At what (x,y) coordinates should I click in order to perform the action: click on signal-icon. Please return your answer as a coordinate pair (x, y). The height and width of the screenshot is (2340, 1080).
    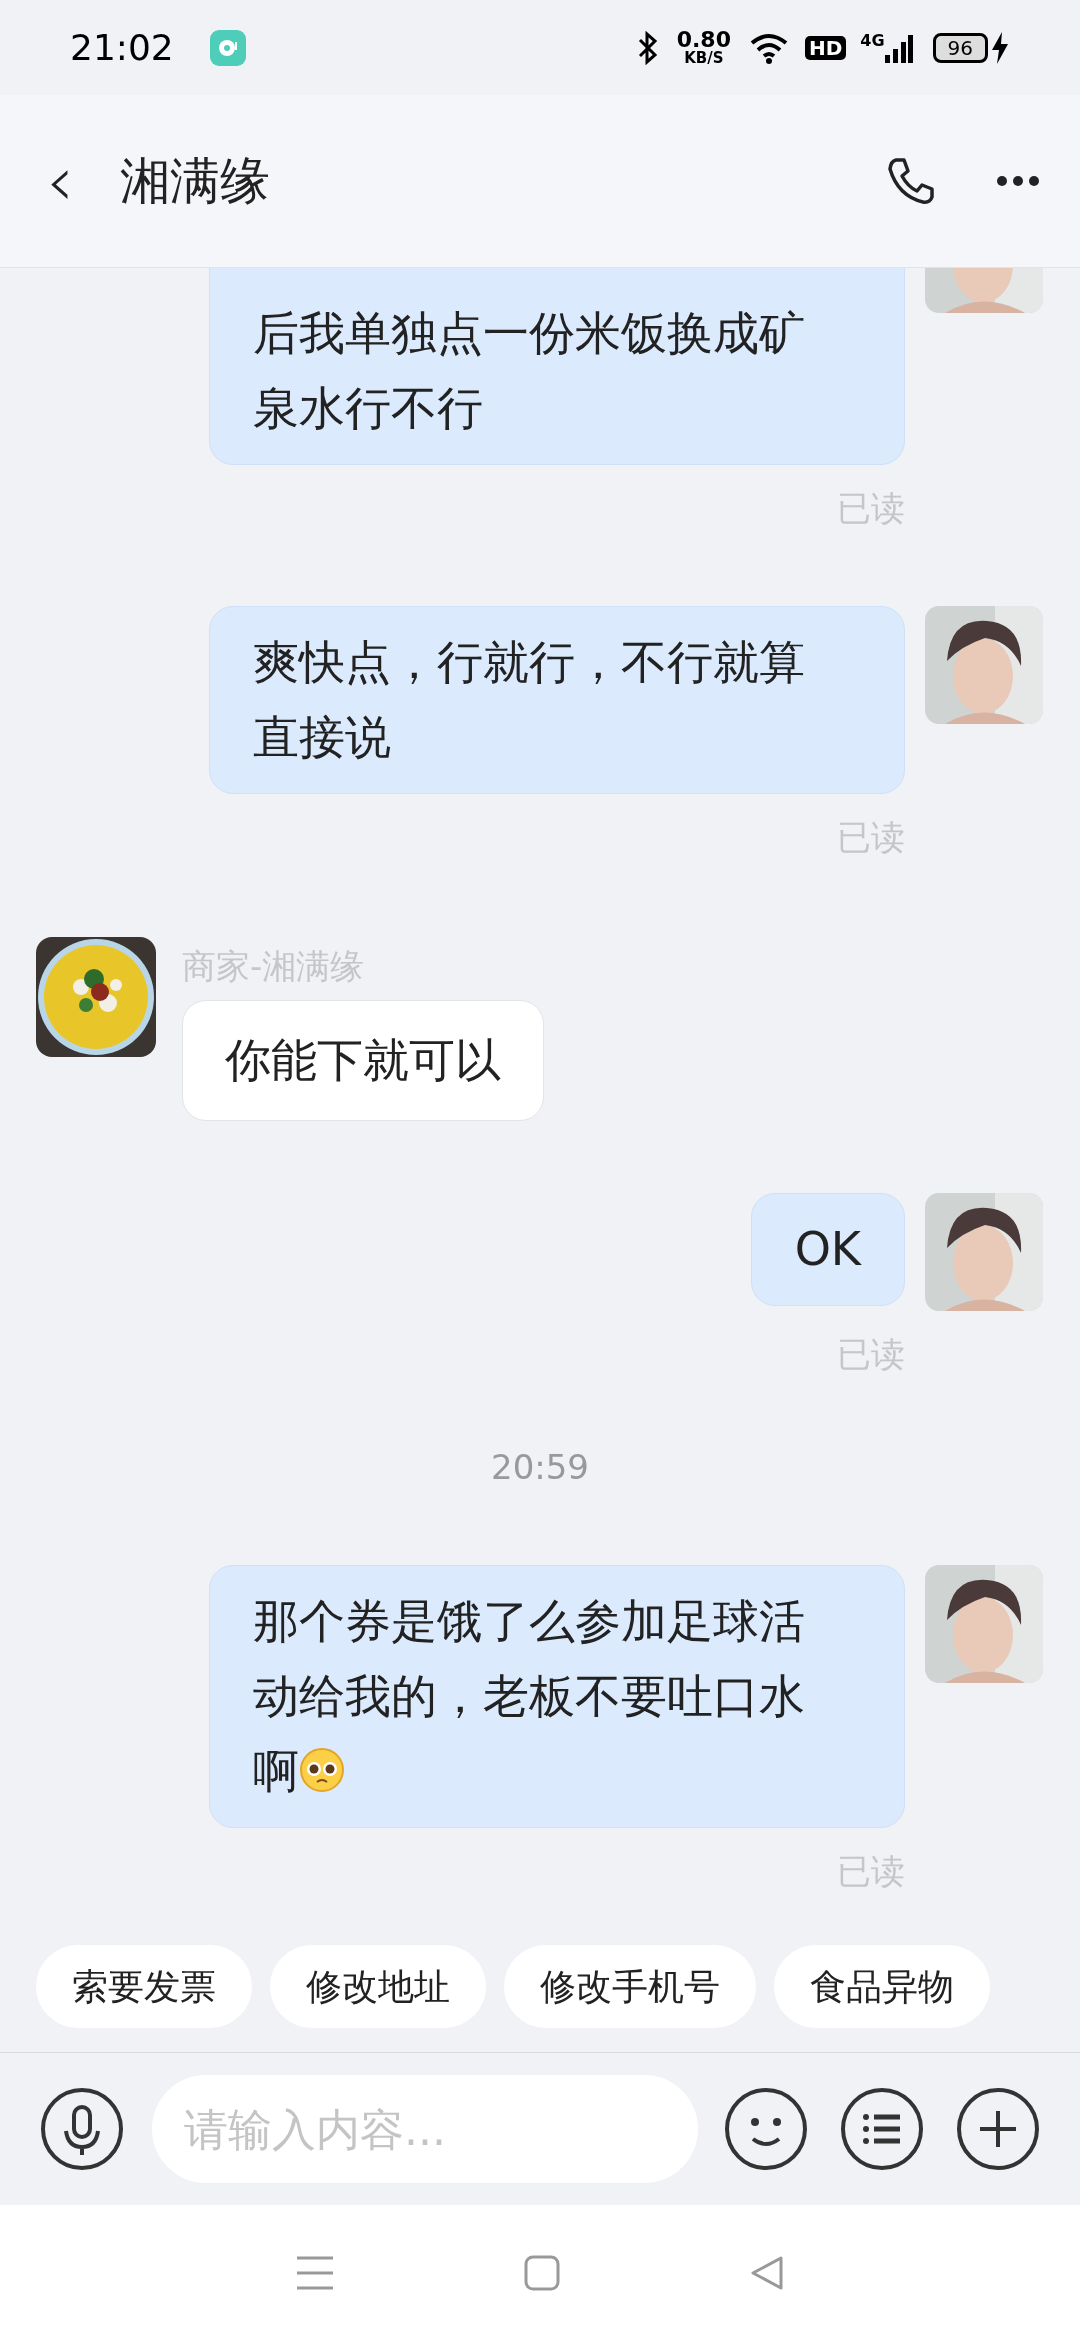
    Looking at the image, I should click on (898, 47).